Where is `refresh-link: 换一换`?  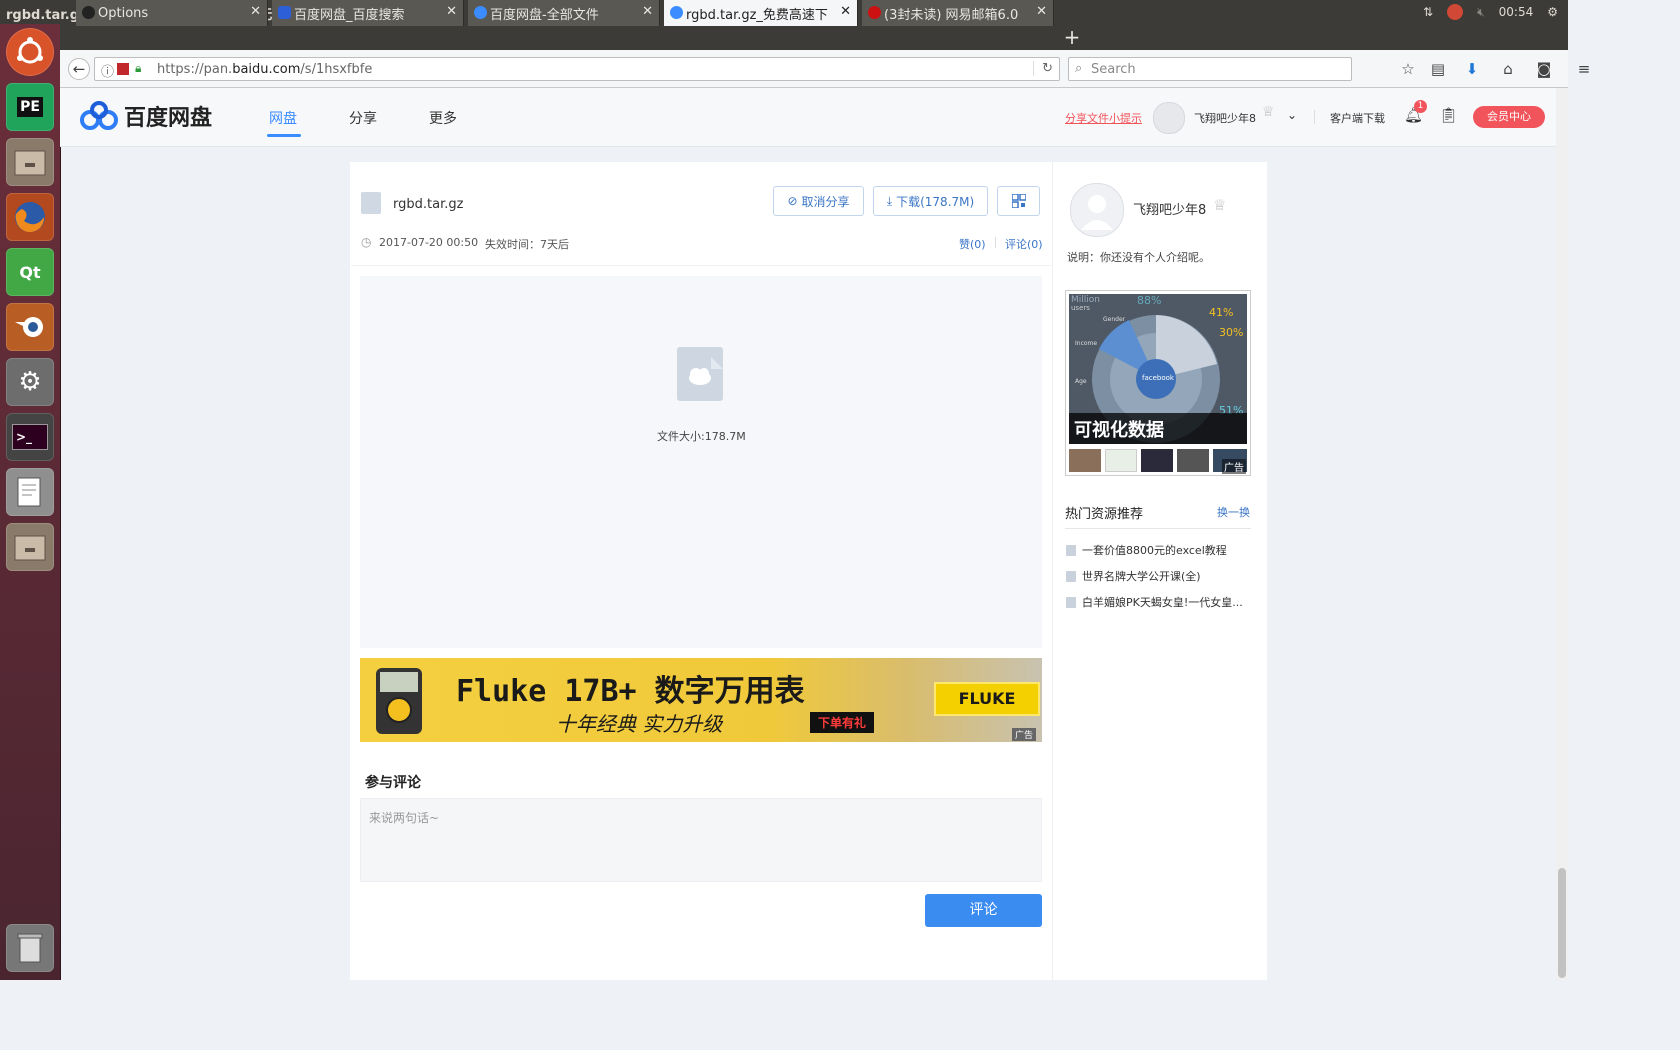 refresh-link: 换一换 is located at coordinates (1233, 512).